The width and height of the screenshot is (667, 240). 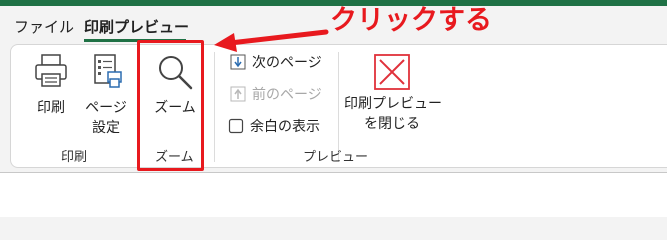 What do you see at coordinates (271, 40) in the screenshot?
I see `annotation-arrow-icon` at bounding box center [271, 40].